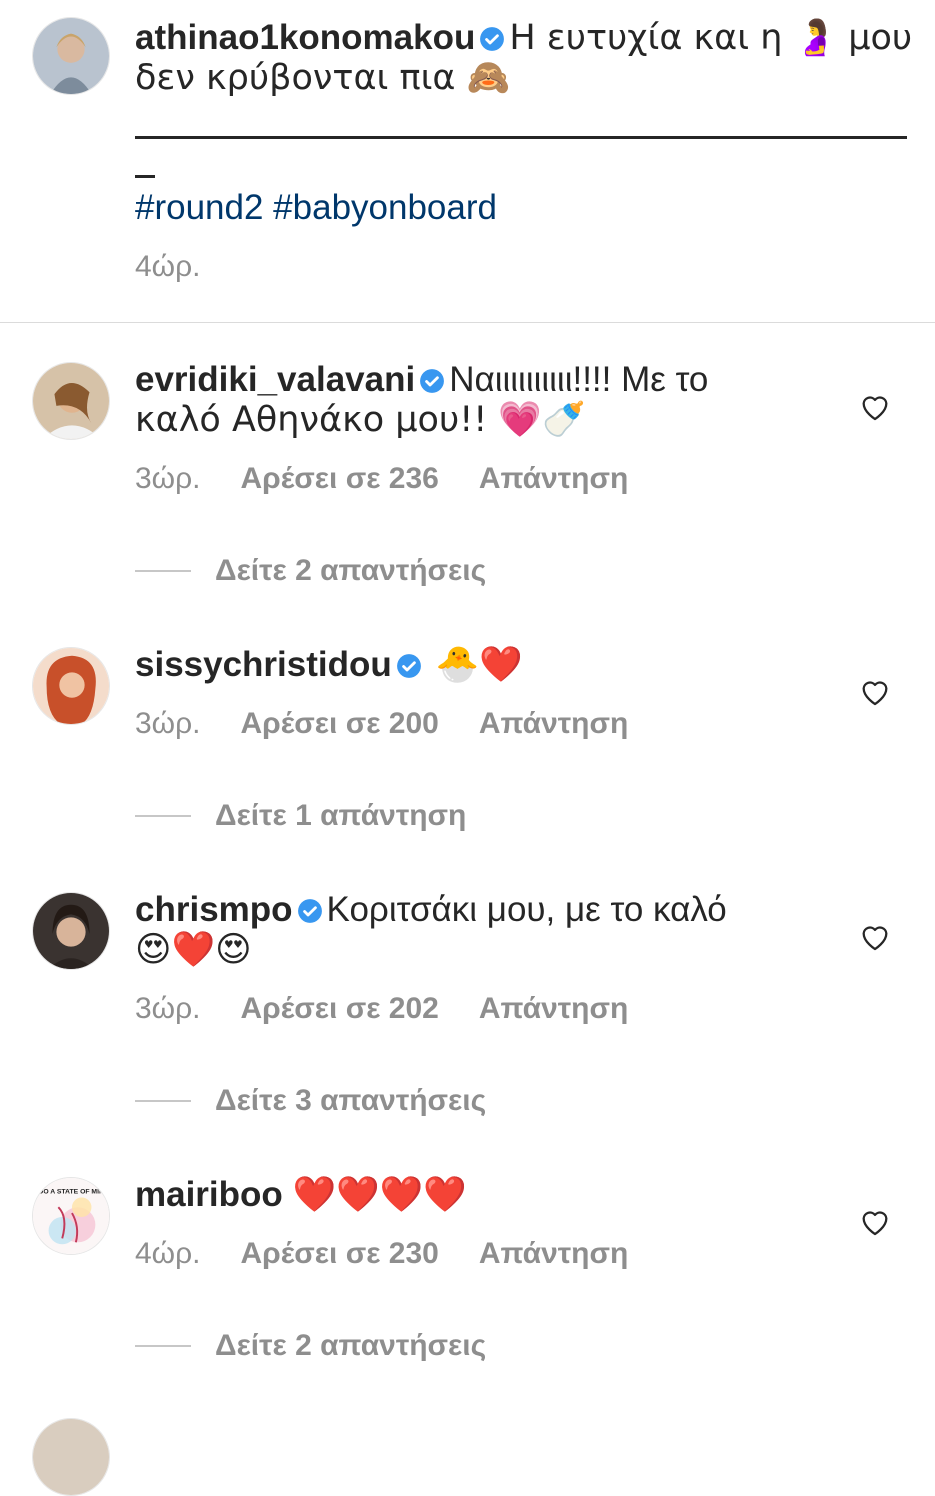  I want to click on caption-underline-divider, so click(521, 137).